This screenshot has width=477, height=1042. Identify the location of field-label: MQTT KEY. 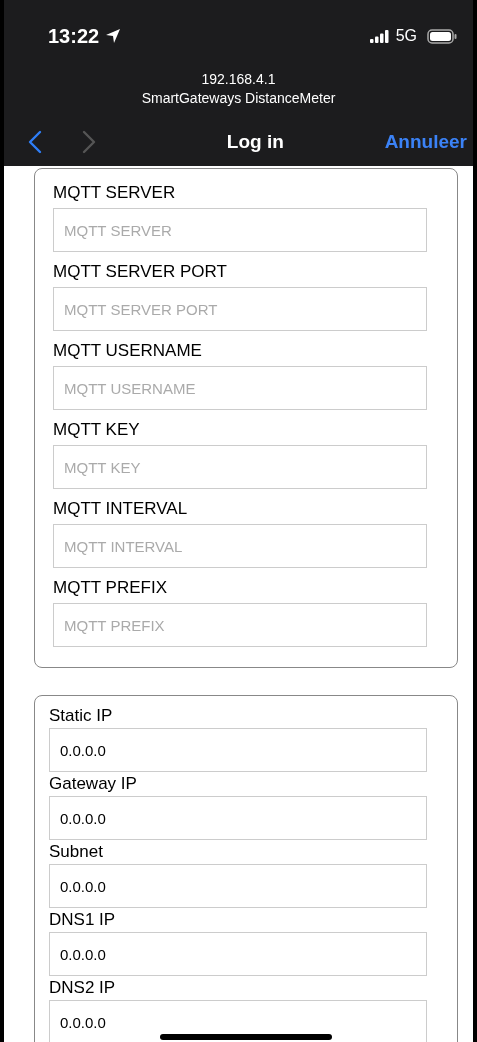
(97, 430).